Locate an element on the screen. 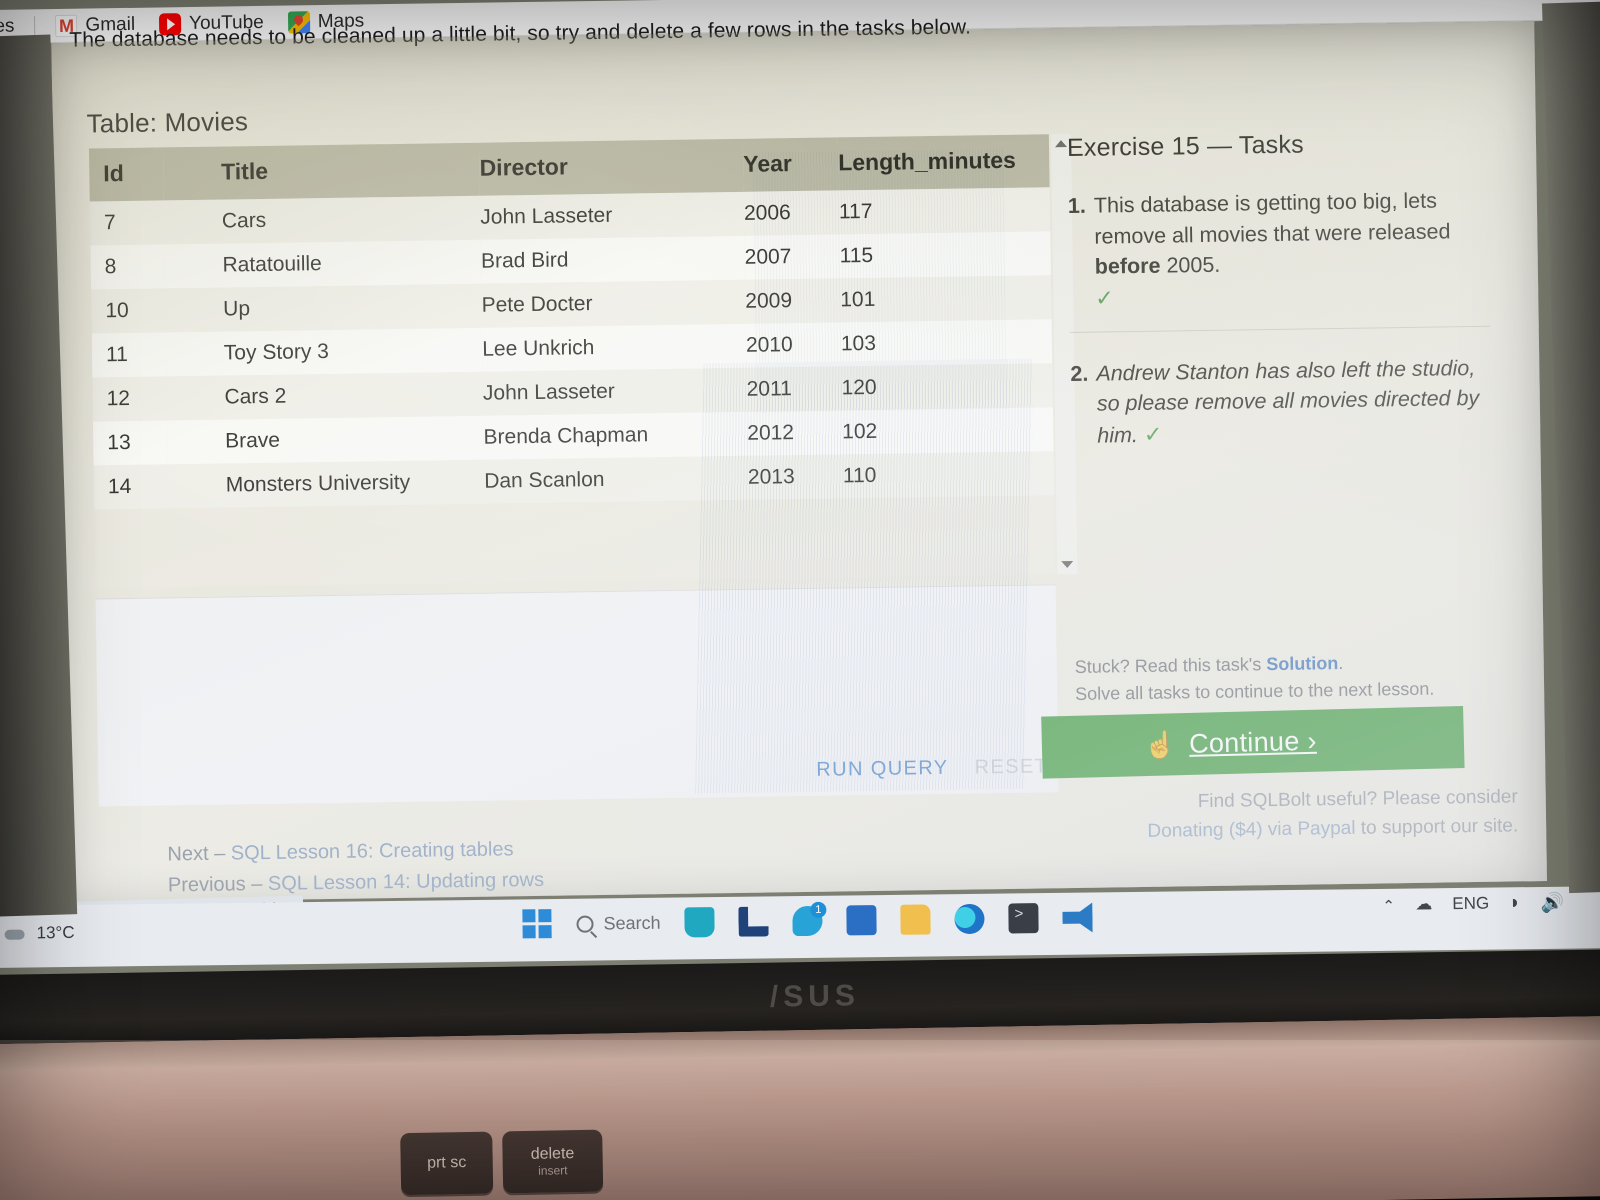 This screenshot has width=1600, height=1200. task-1-solved-checkmark: ✓ is located at coordinates (1104, 297).